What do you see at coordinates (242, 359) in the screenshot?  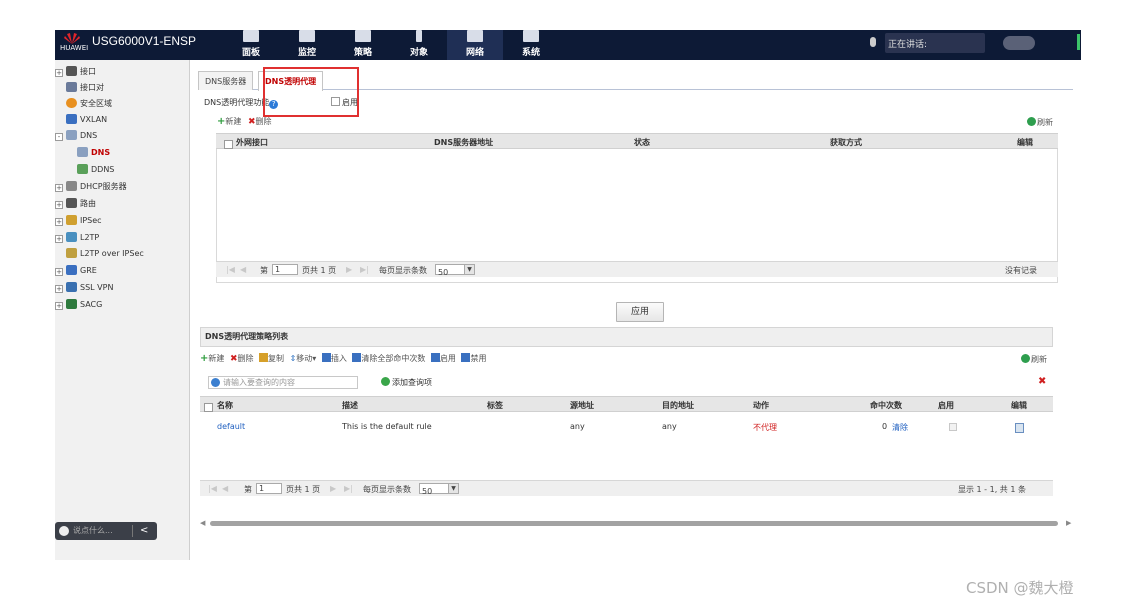 I see `policy-delete-button: ✖删除` at bounding box center [242, 359].